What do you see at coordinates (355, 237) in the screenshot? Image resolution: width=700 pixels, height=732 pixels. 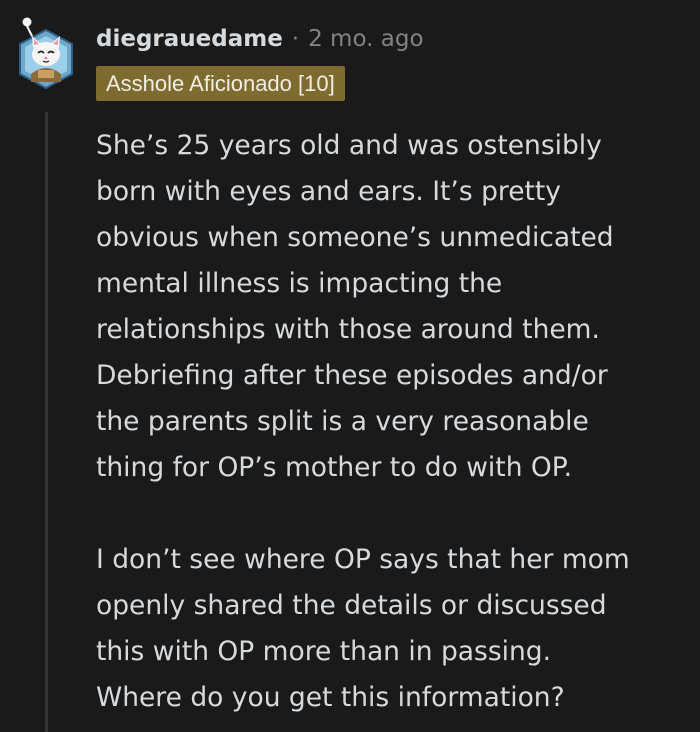 I see `text-line: obvious when someone’s unmedicated` at bounding box center [355, 237].